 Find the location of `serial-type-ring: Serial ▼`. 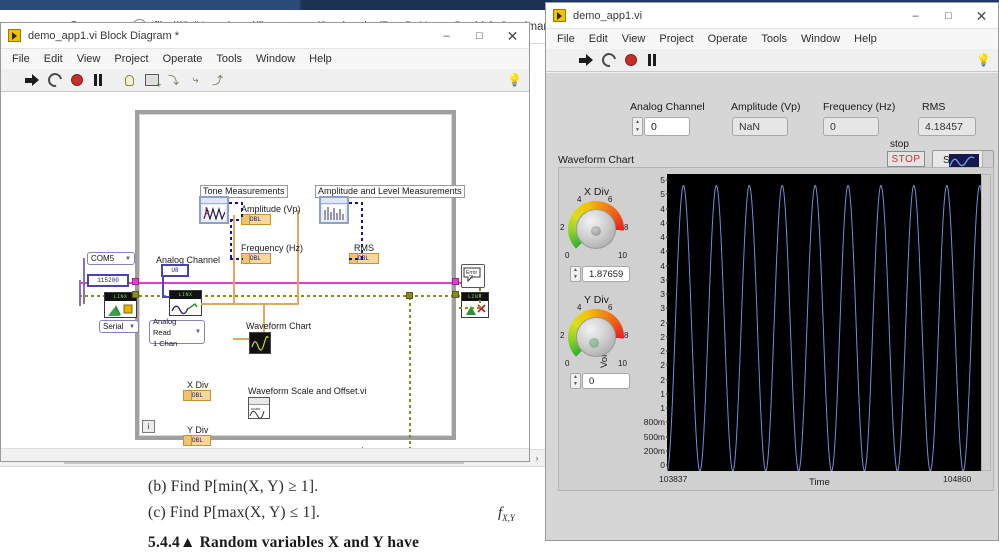

serial-type-ring: Serial ▼ is located at coordinates (119, 326).